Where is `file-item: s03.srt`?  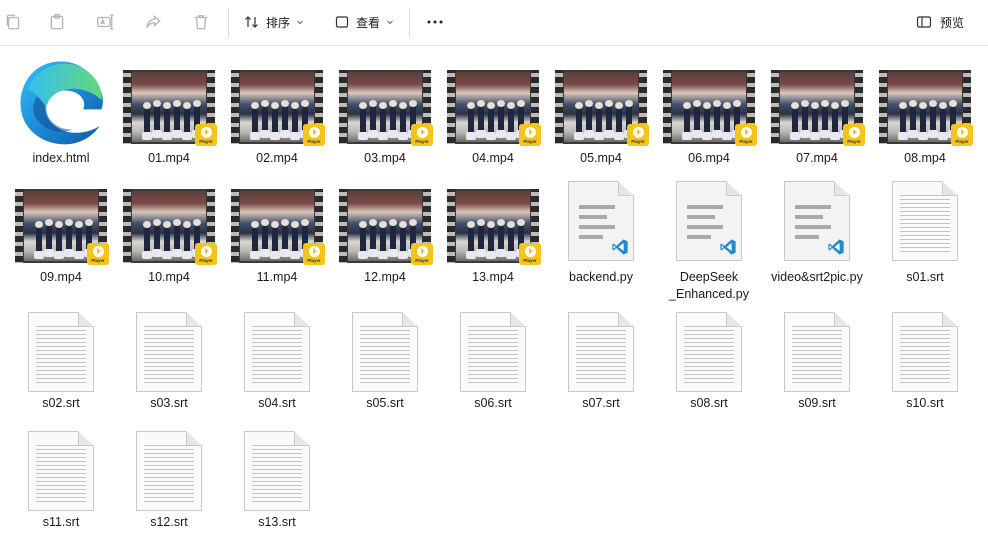 file-item: s03.srt is located at coordinates (169, 360).